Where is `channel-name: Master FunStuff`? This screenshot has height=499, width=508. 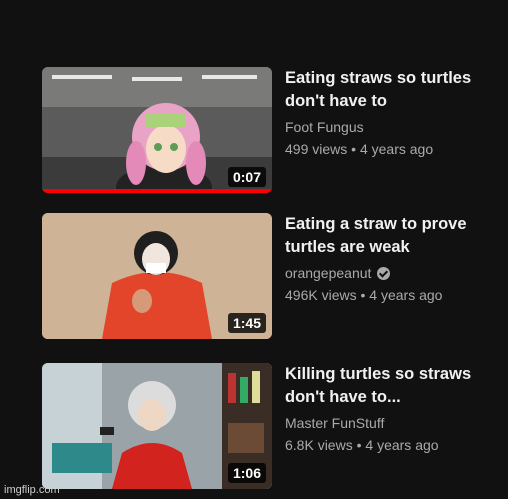 channel-name: Master FunStuff is located at coordinates (390, 423).